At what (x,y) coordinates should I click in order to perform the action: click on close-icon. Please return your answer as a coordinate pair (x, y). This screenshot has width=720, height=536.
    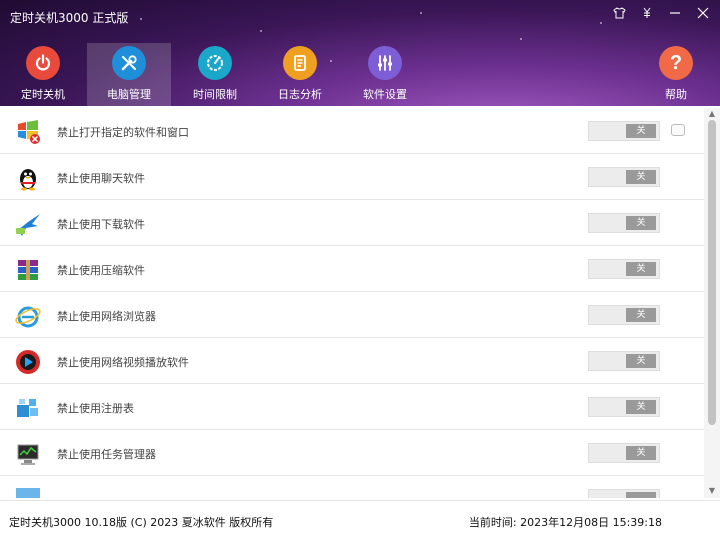
    Looking at the image, I should click on (703, 13).